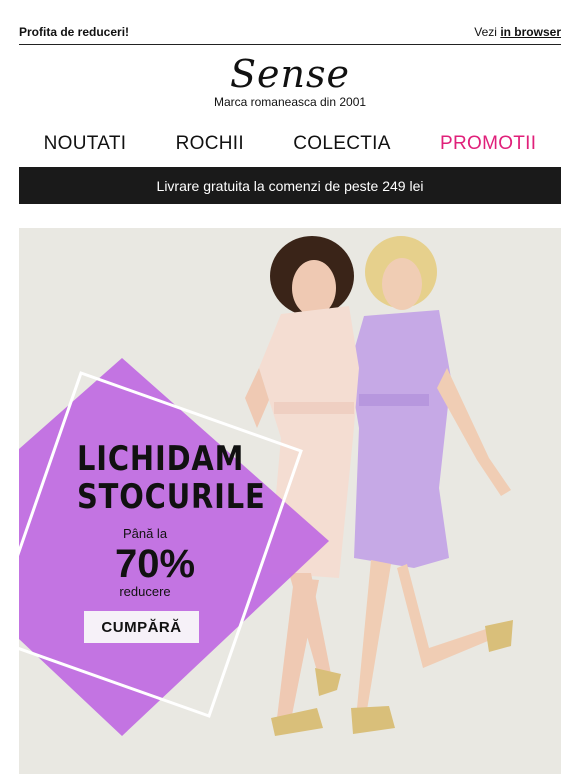 Image resolution: width=580 pixels, height=774 pixels. I want to click on view-in-browser: Vezi in browser, so click(517, 32).